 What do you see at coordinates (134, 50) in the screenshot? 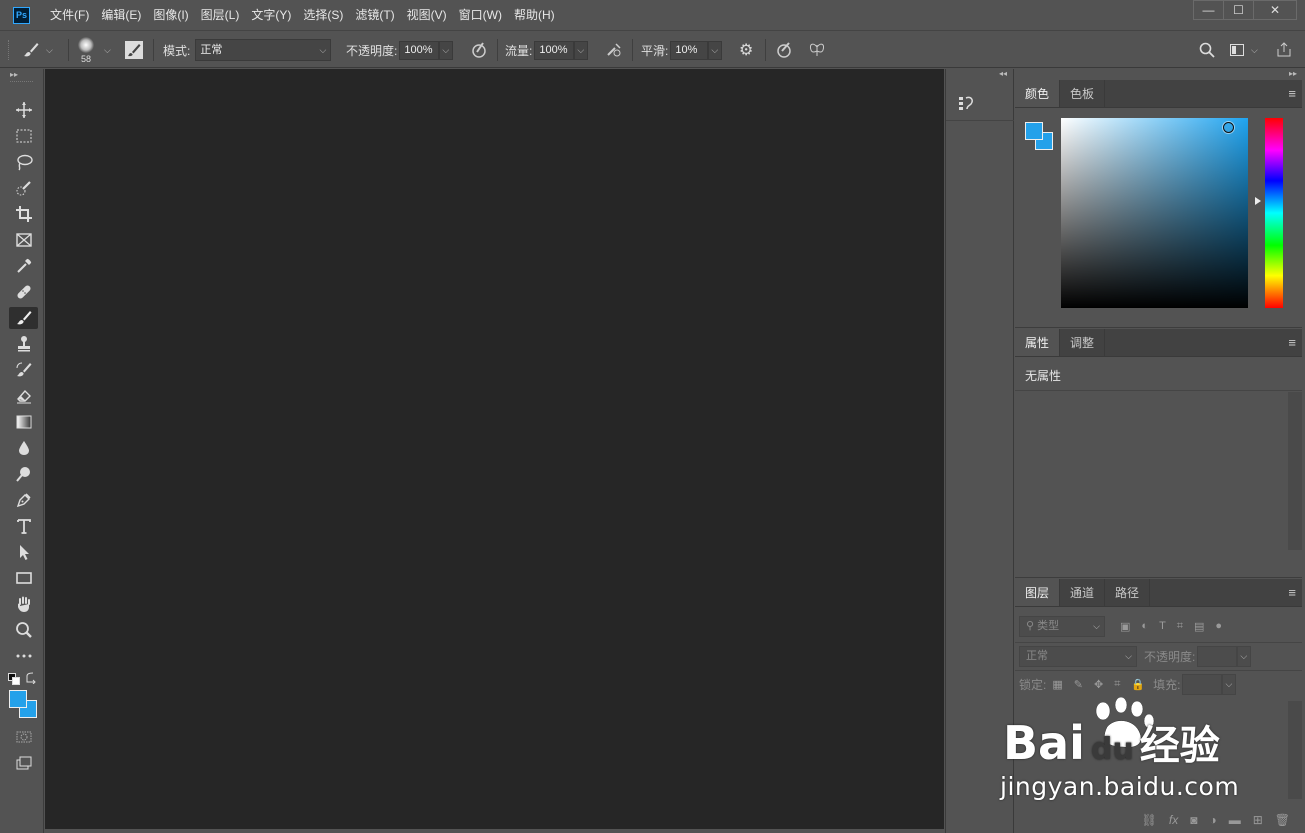
I see `brush-settings-toggle` at bounding box center [134, 50].